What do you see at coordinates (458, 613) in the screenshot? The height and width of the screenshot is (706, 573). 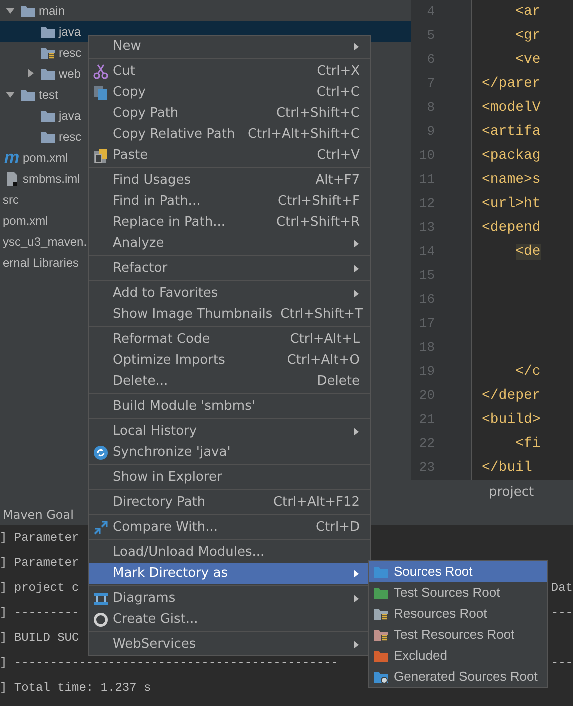 I see `menu-item: Resources Root` at bounding box center [458, 613].